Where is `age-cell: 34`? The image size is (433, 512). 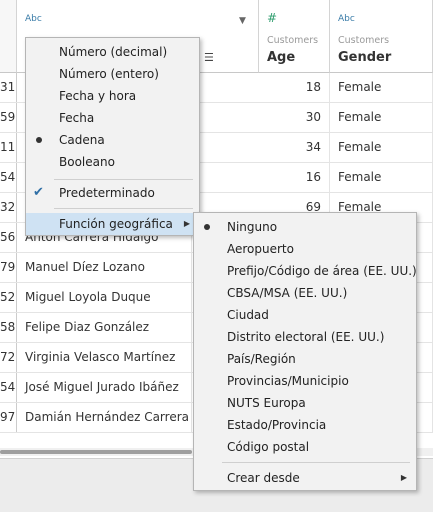 age-cell: 34 is located at coordinates (294, 147).